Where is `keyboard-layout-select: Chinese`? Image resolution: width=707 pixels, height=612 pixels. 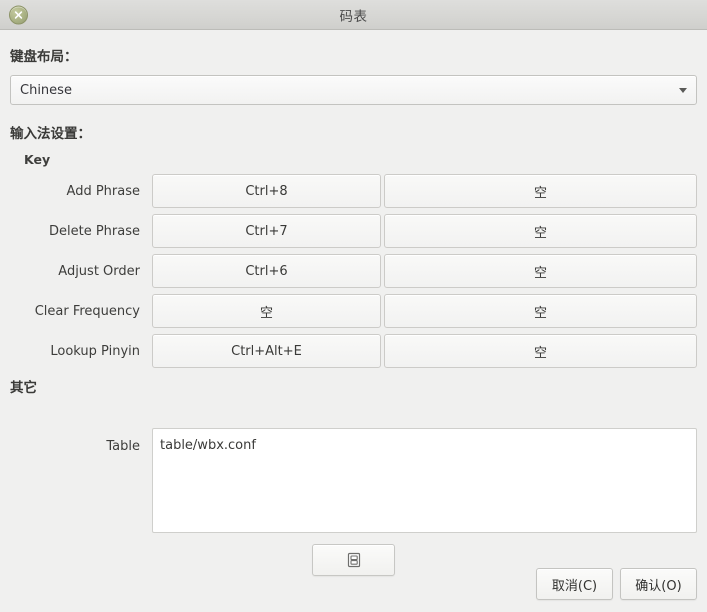
keyboard-layout-select: Chinese is located at coordinates (353, 90).